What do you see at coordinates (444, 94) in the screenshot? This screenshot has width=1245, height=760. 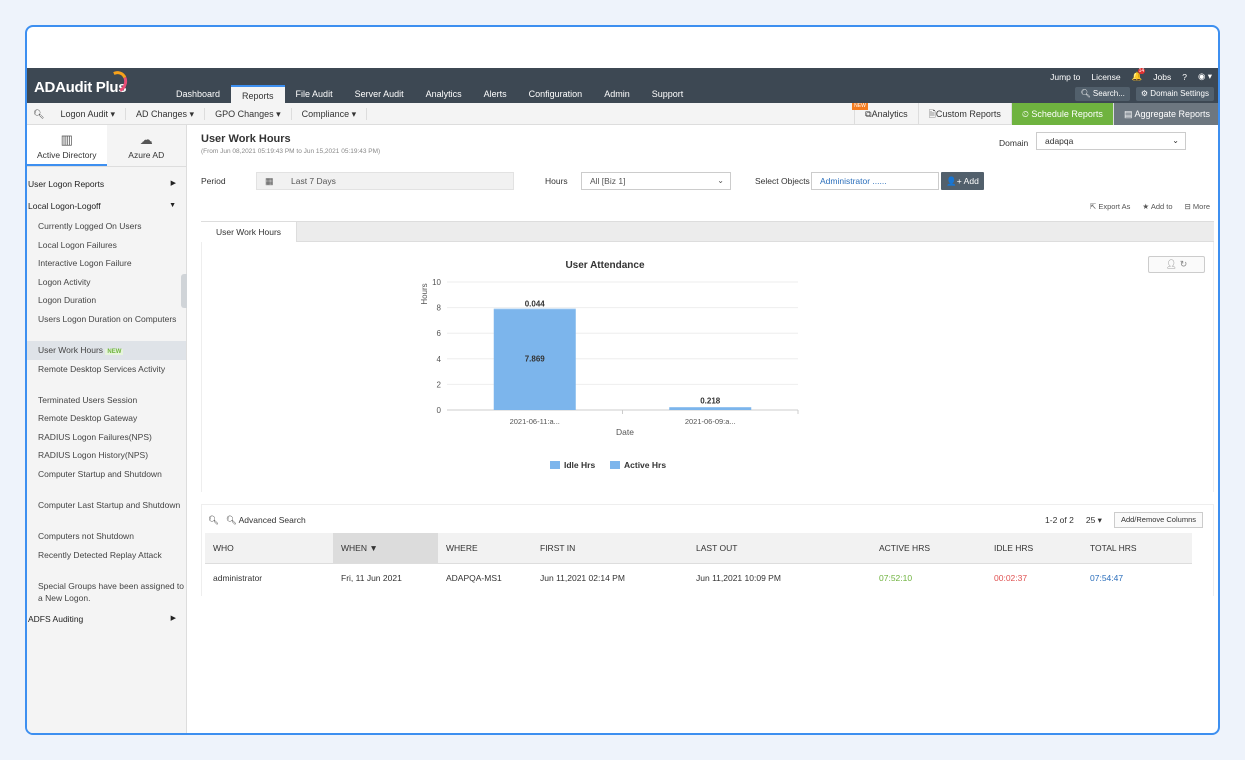 I see `tab-analytics: Analytics` at bounding box center [444, 94].